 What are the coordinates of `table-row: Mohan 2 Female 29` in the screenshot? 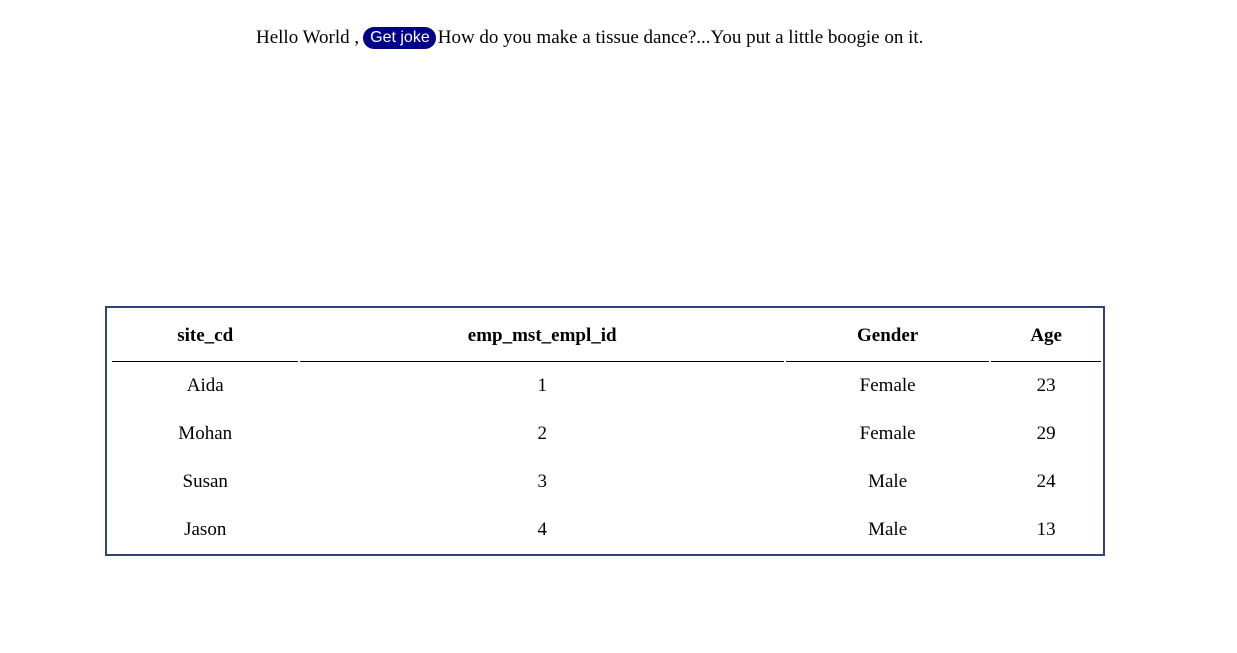 It's located at (606, 434).